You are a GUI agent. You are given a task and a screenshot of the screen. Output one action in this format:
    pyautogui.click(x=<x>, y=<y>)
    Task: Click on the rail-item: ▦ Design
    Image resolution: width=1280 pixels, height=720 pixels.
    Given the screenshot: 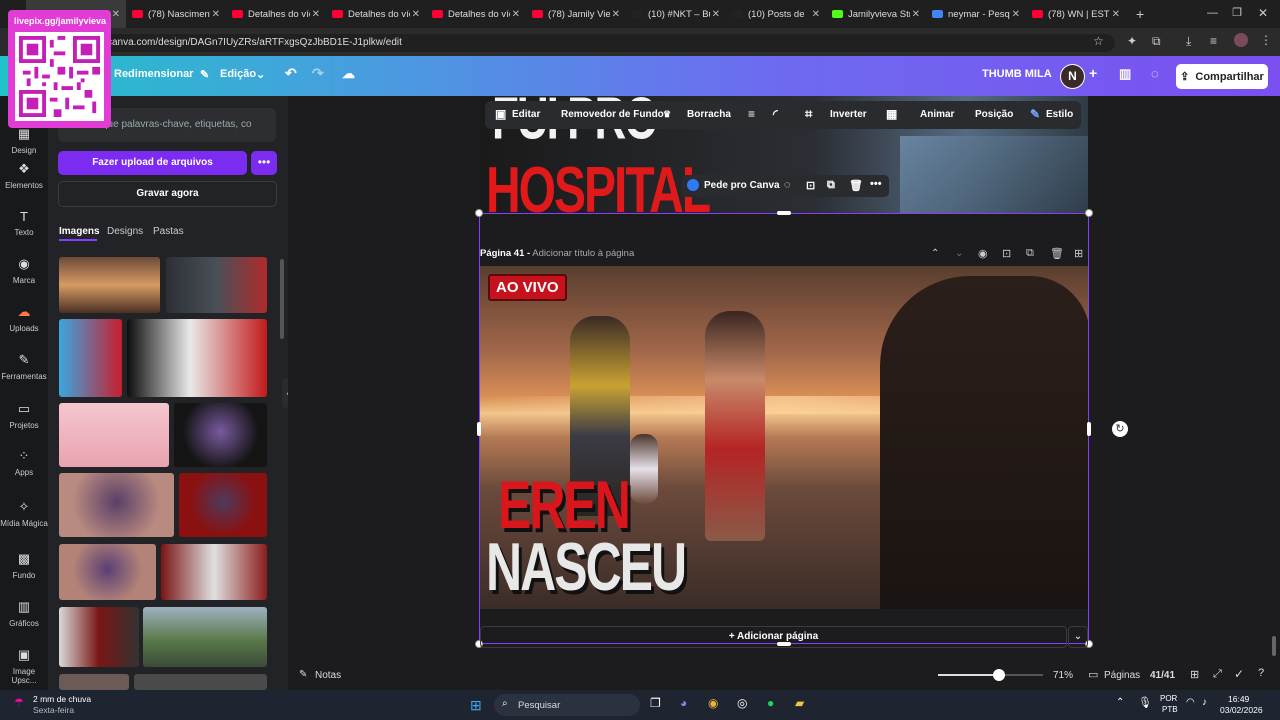 What is the action you would take?
    pyautogui.click(x=24, y=140)
    